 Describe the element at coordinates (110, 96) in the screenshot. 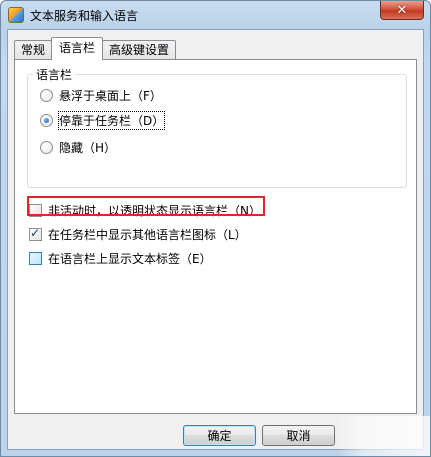

I see `radio-label: 悬浮于桌面上（F）` at that location.